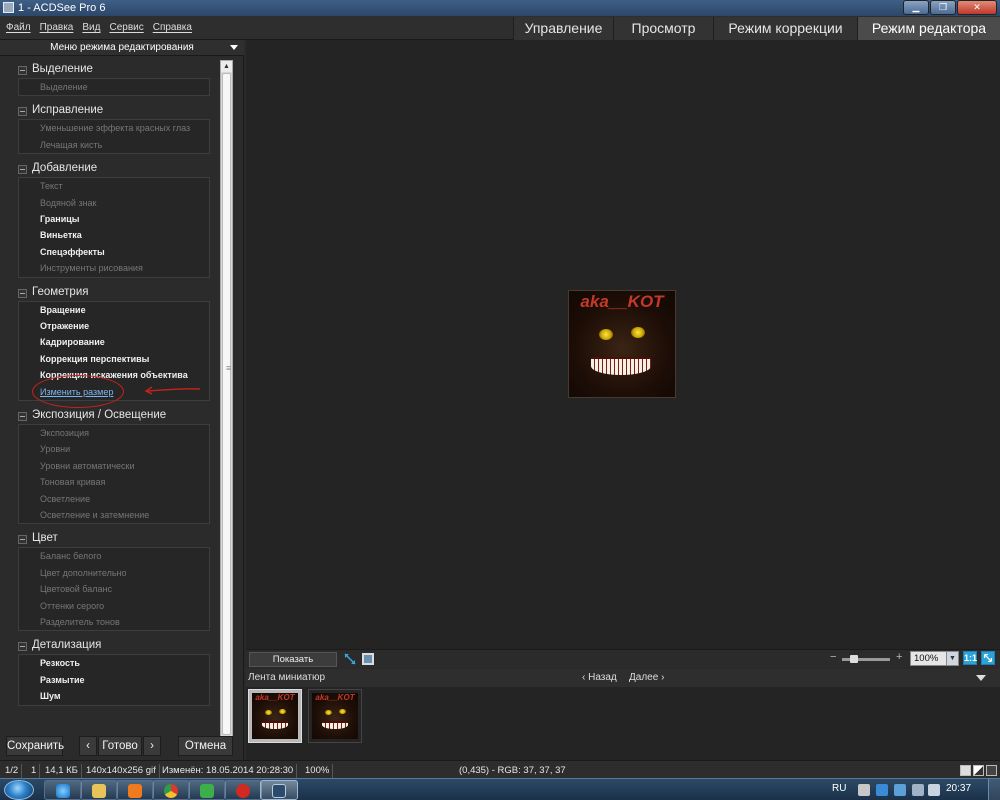 The height and width of the screenshot is (800, 1000). I want to click on clock: 20:37, so click(958, 788).